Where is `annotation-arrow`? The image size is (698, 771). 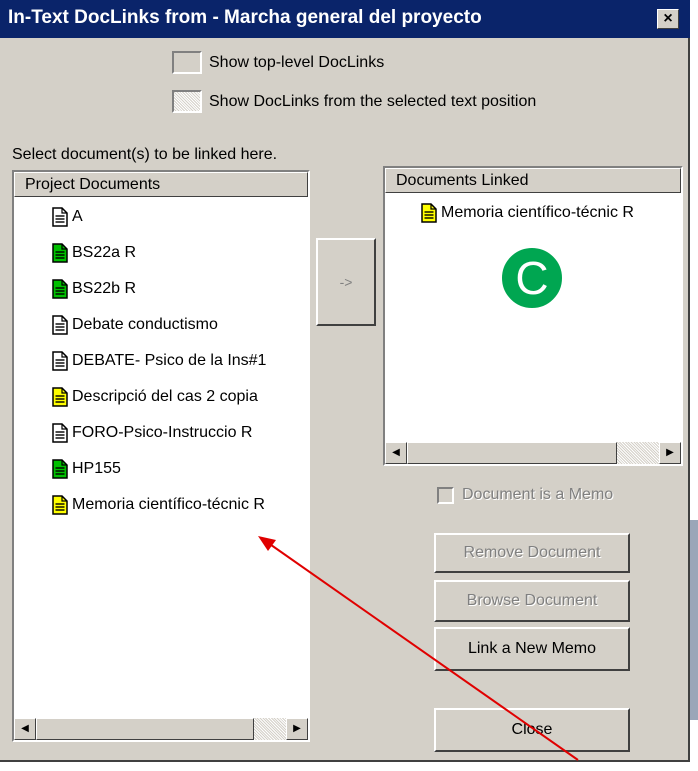
annotation-arrow is located at coordinates (418, 648).